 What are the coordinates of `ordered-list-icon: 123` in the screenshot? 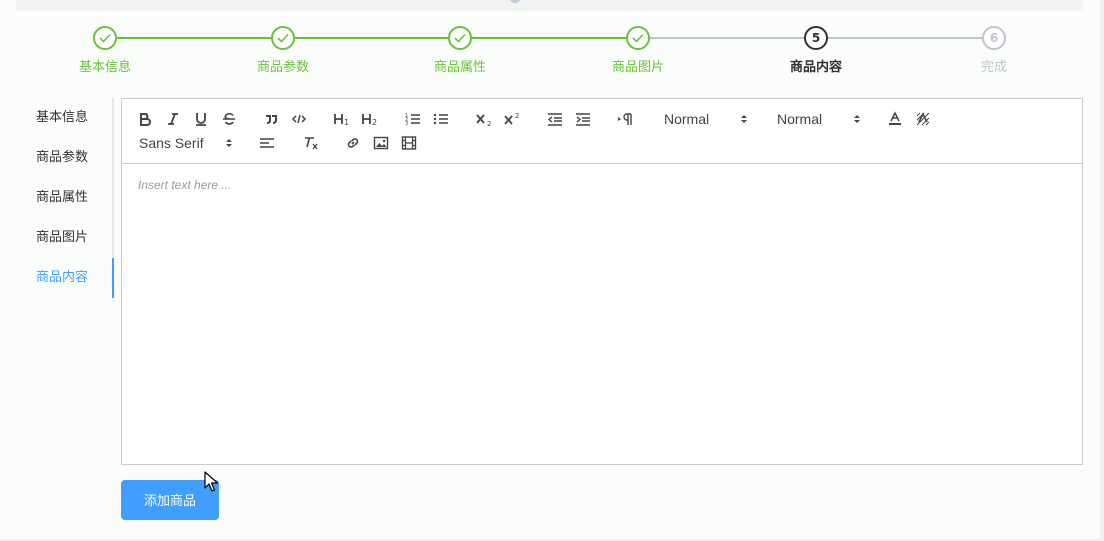 It's located at (413, 119).